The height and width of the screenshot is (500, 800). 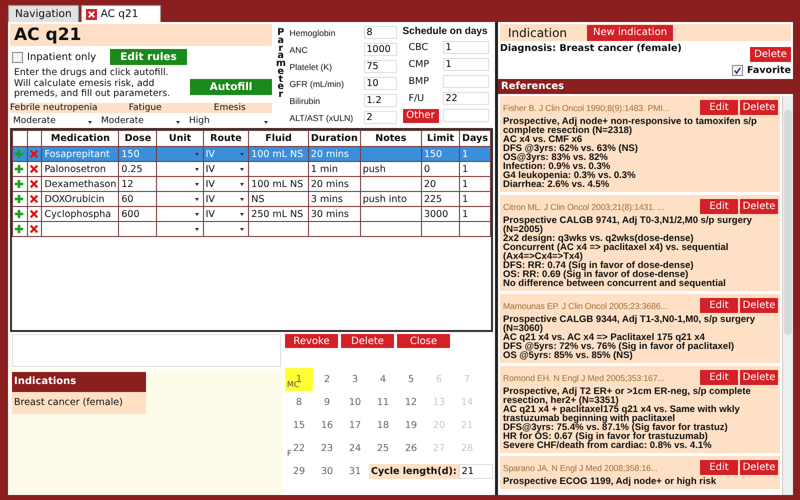 What do you see at coordinates (787, 295) in the screenshot?
I see `scrollbar` at bounding box center [787, 295].